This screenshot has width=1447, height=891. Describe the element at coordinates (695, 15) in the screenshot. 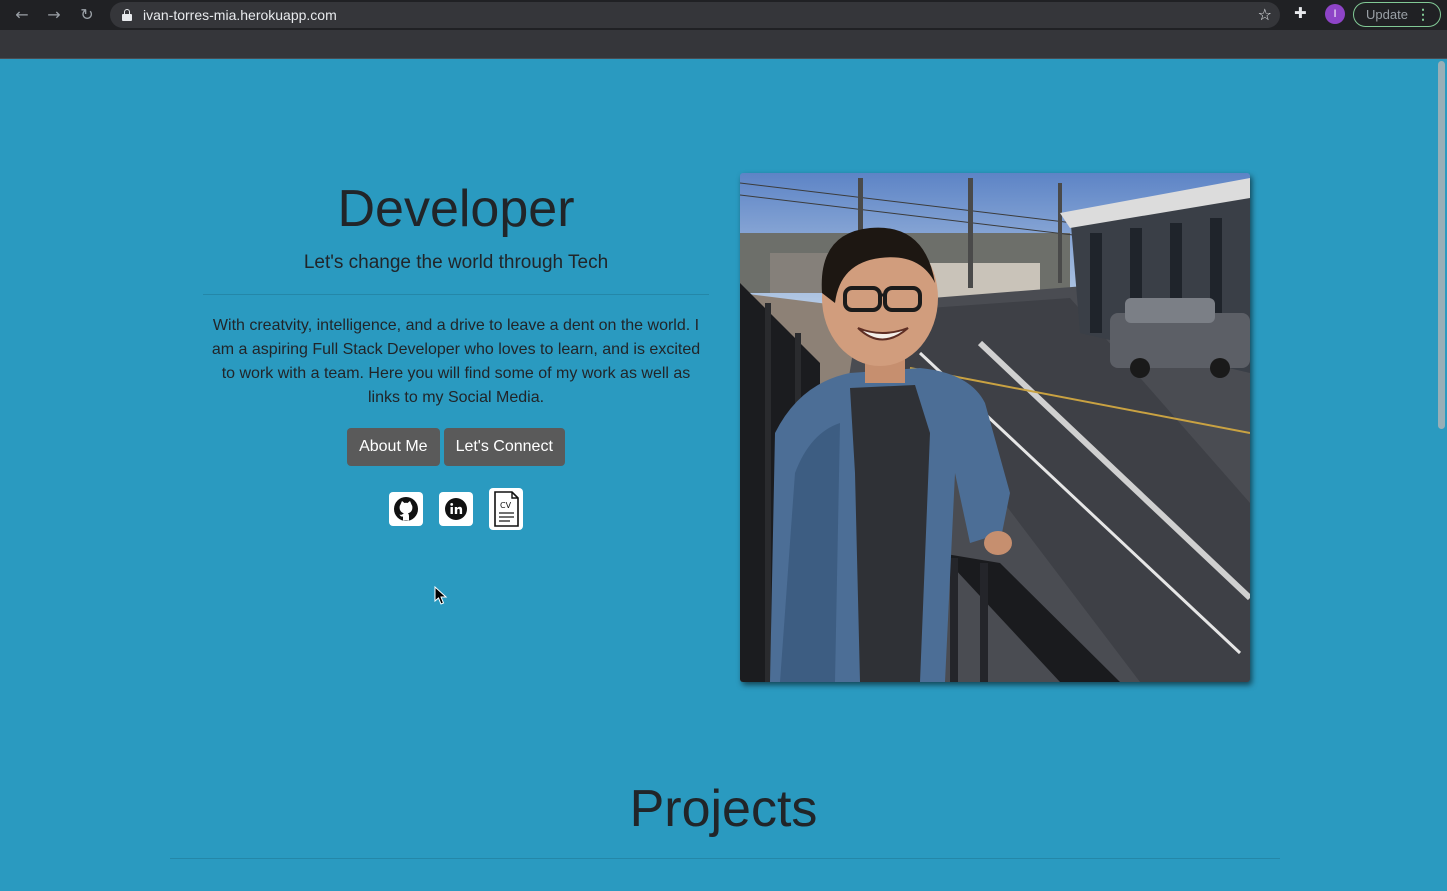

I see `address-bar: ivan-torres-mia.herokuapp.com ☆` at that location.